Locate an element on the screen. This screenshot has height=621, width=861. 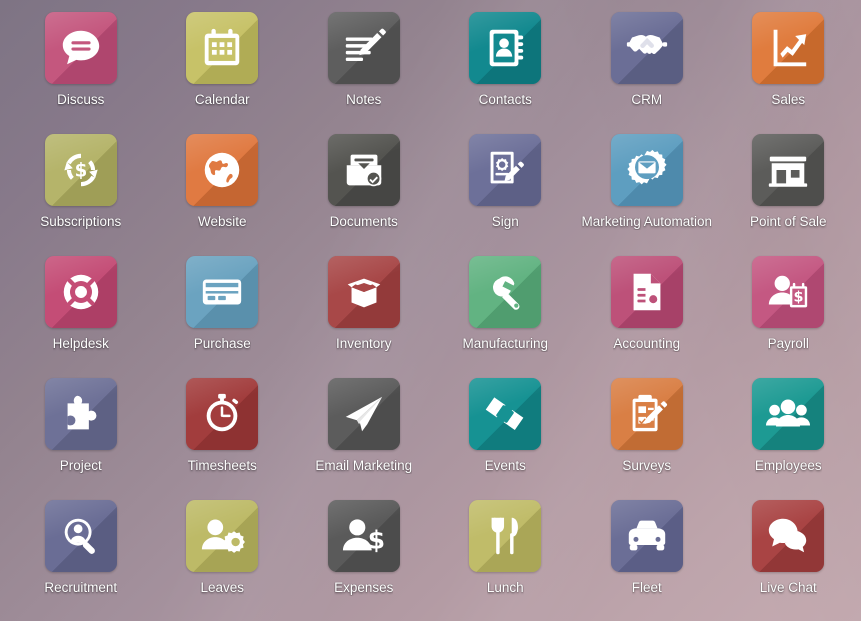
app-tile-contacts: Contacts is located at coordinates (506, 73).